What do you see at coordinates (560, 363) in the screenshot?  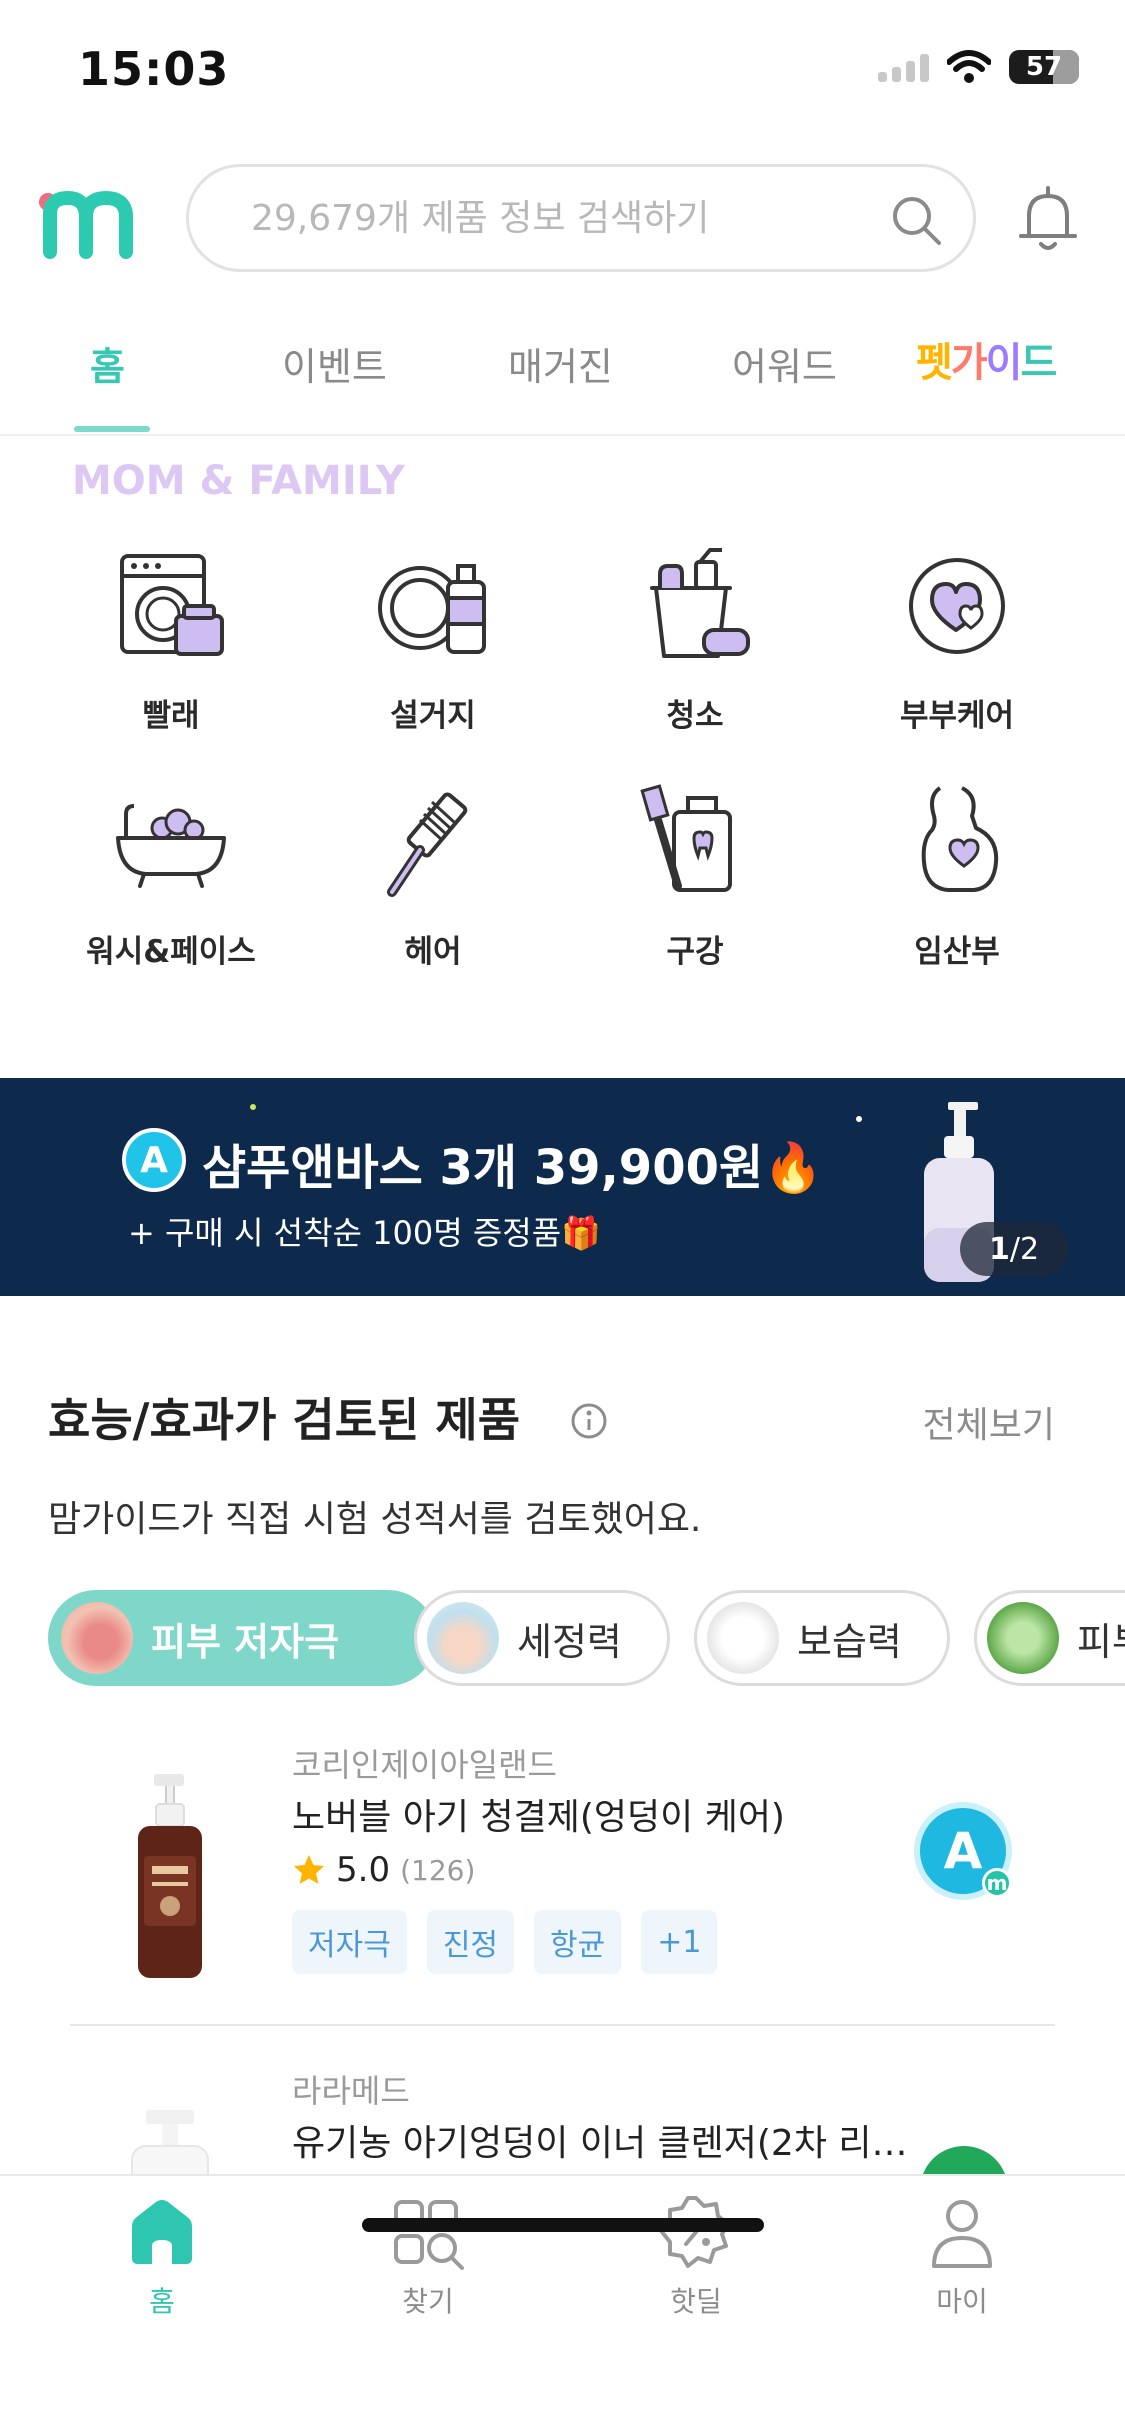 I see `tab-magazine: 매거진` at bounding box center [560, 363].